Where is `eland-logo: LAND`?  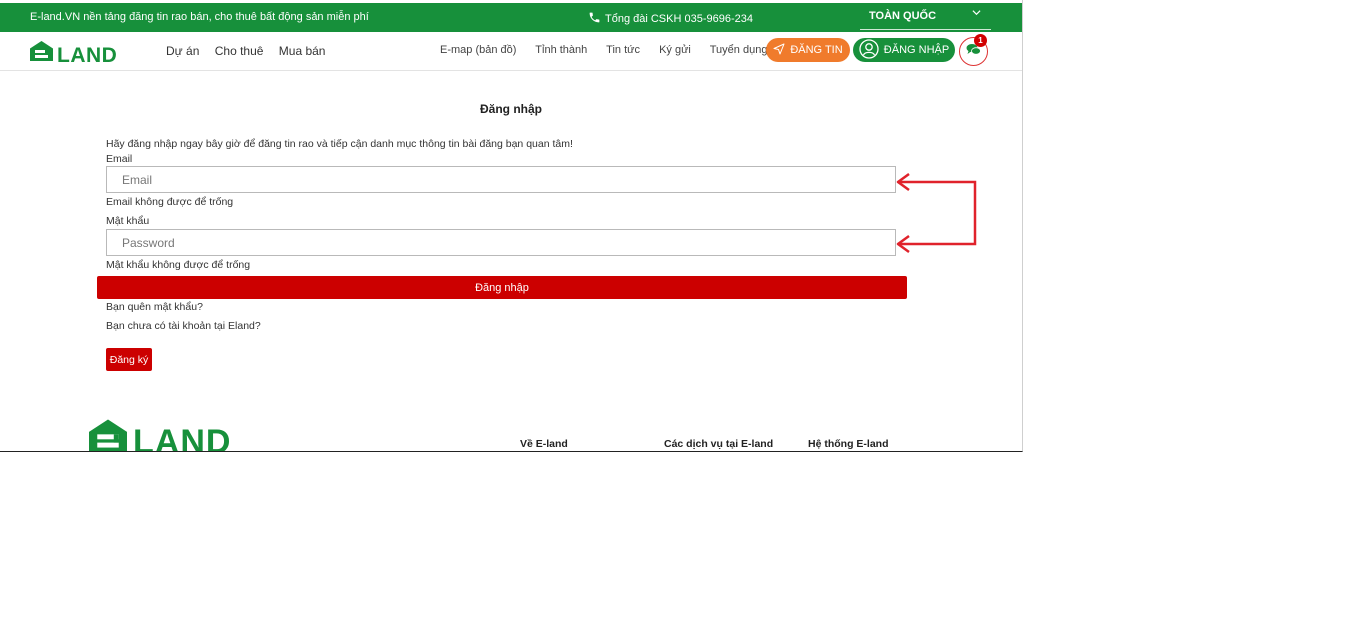 eland-logo: LAND is located at coordinates (73, 53).